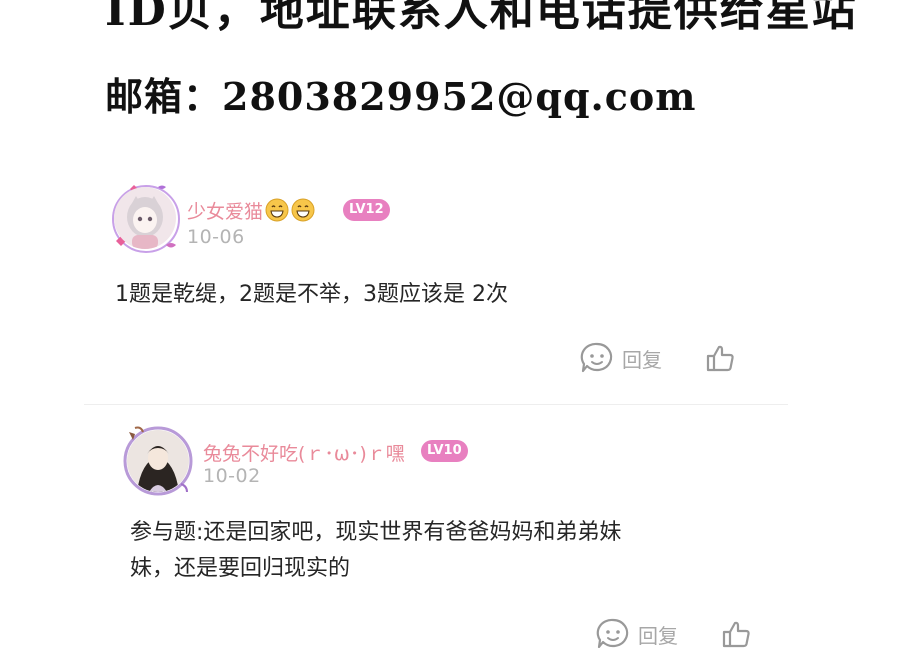  Describe the element at coordinates (444, 451) in the screenshot. I see `level-badge: LV10` at that location.